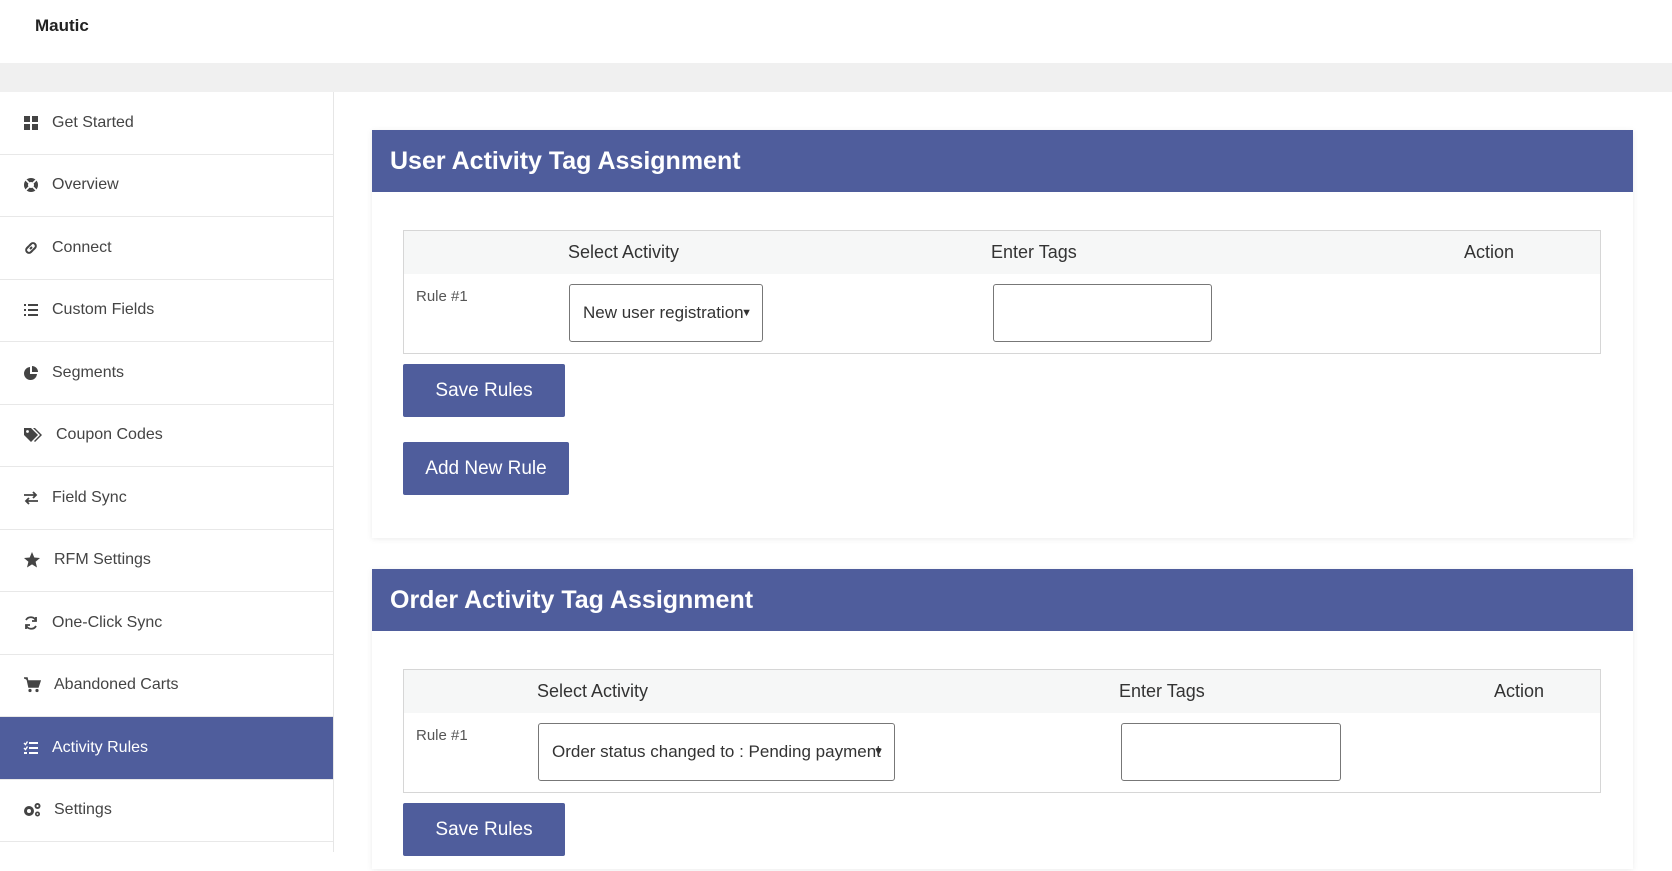  Describe the element at coordinates (32, 560) in the screenshot. I see `star-icon` at that location.